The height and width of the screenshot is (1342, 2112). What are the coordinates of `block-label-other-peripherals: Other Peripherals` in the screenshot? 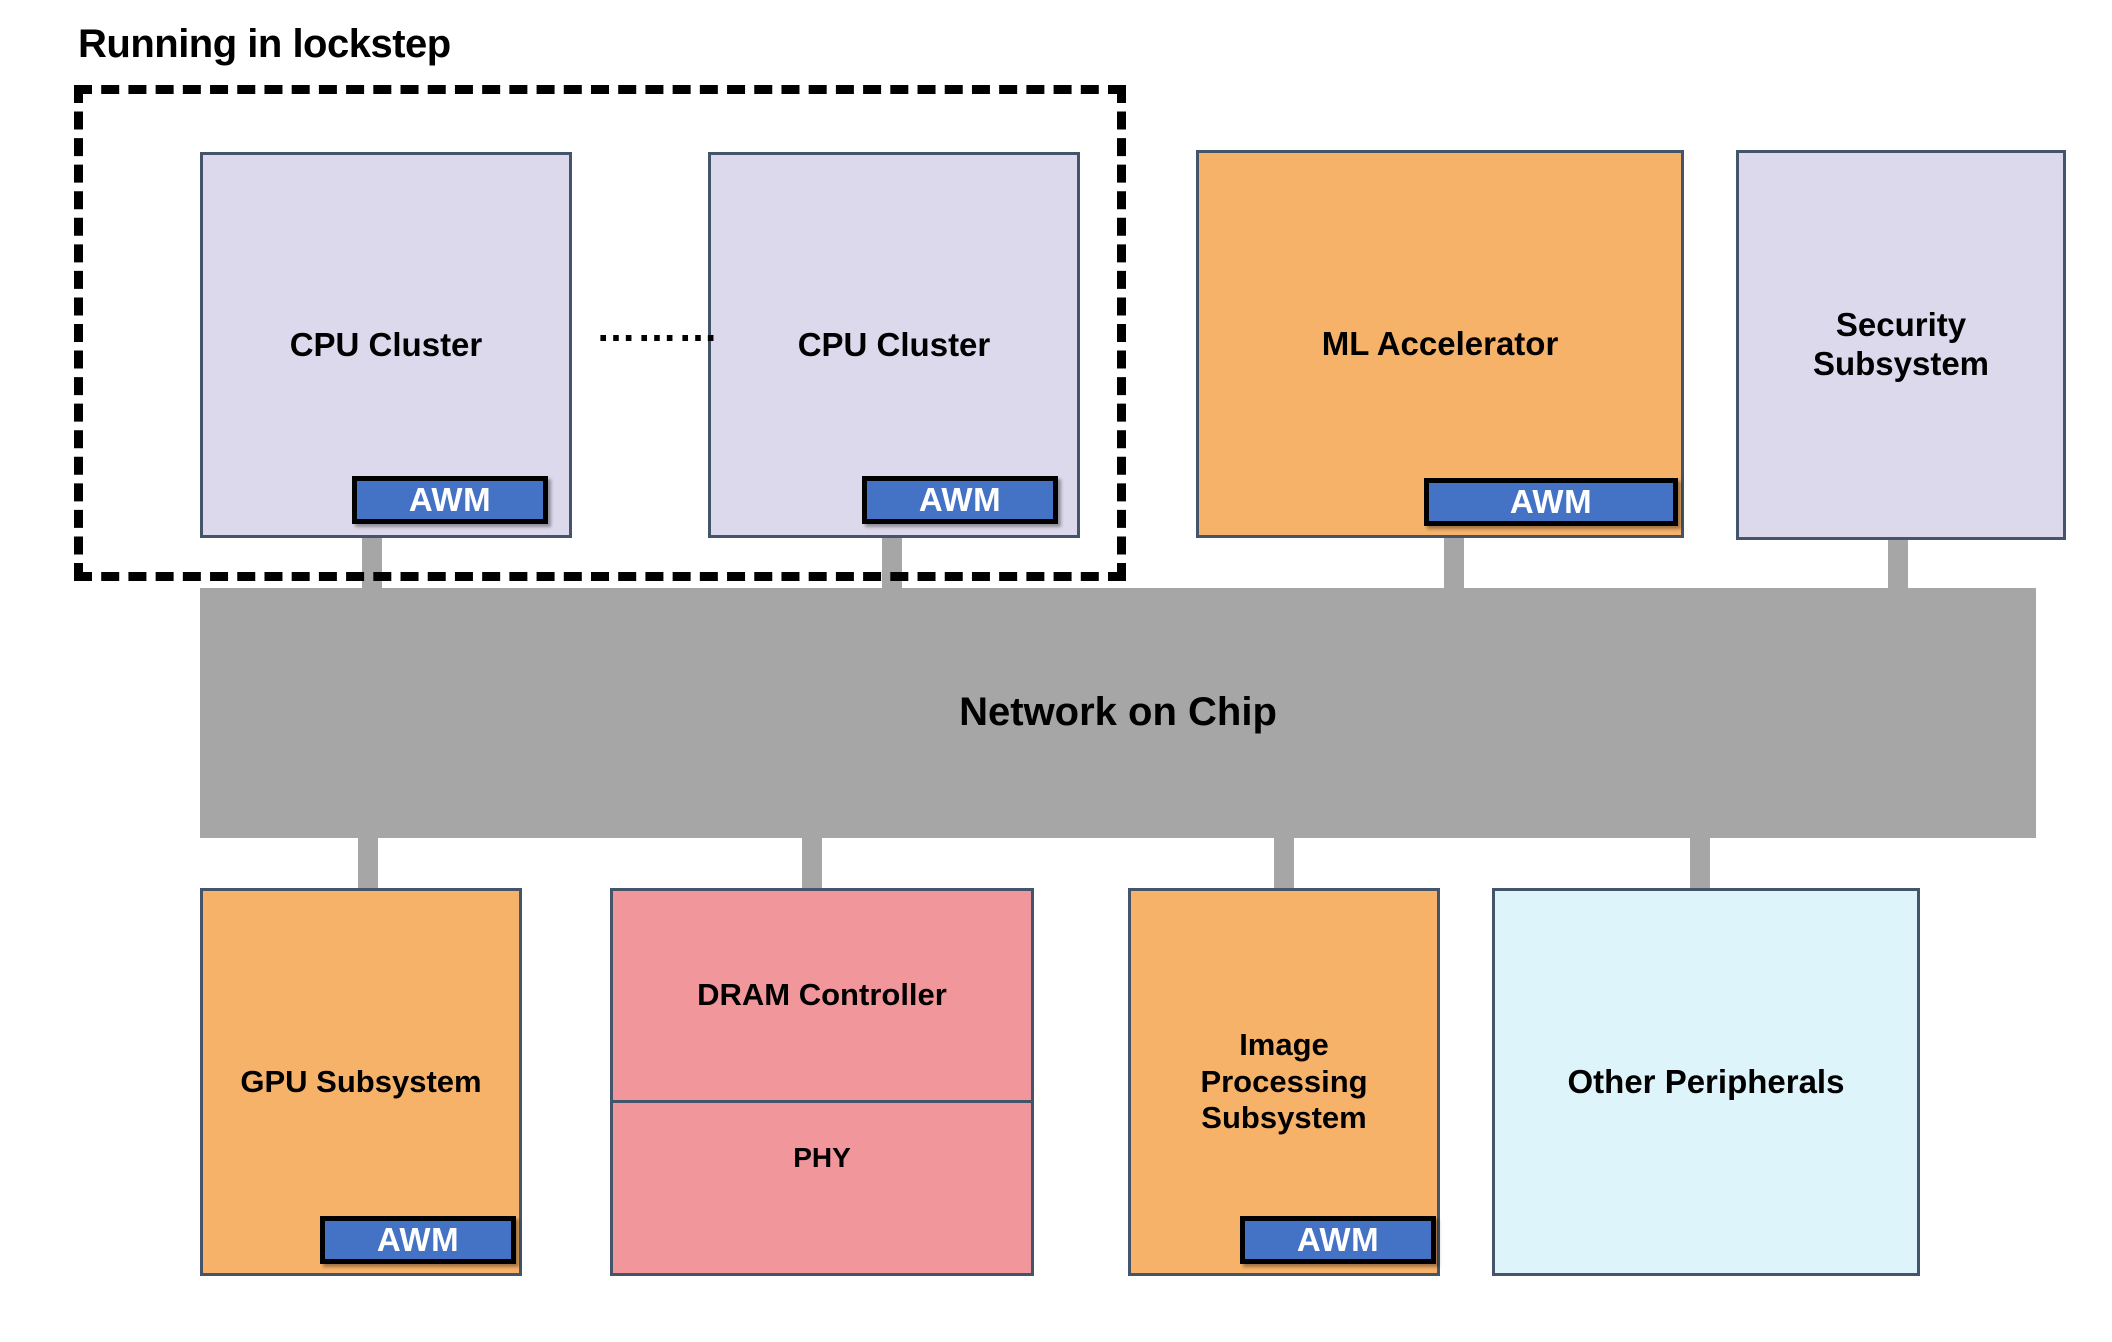 It's located at (1706, 1081).